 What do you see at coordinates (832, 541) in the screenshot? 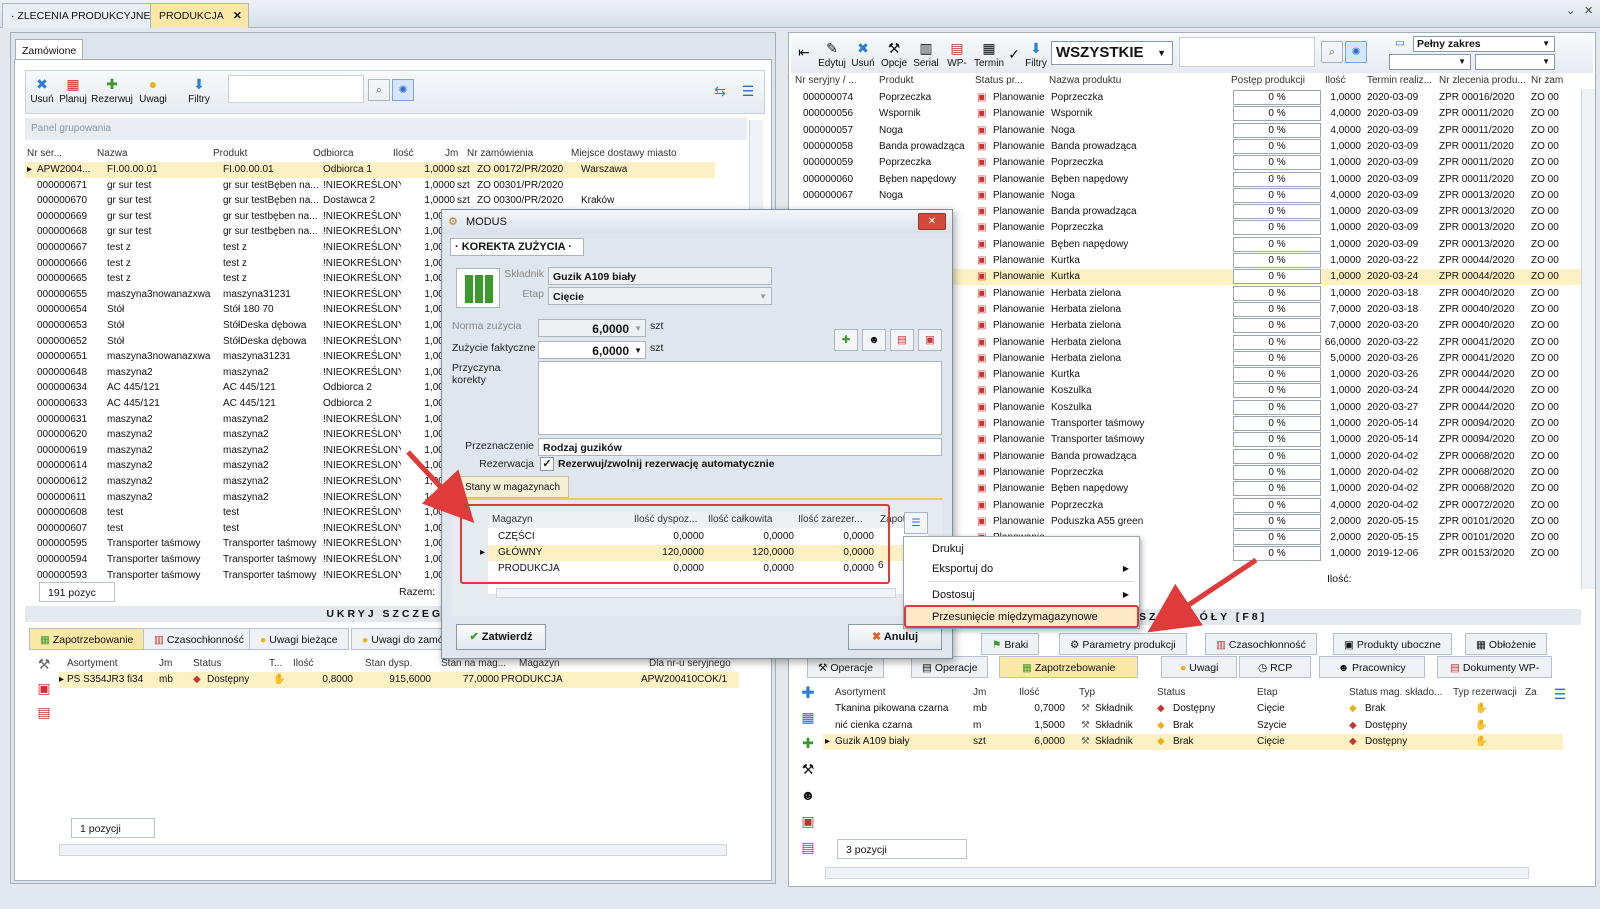
I see `annotation-arrows` at bounding box center [832, 541].